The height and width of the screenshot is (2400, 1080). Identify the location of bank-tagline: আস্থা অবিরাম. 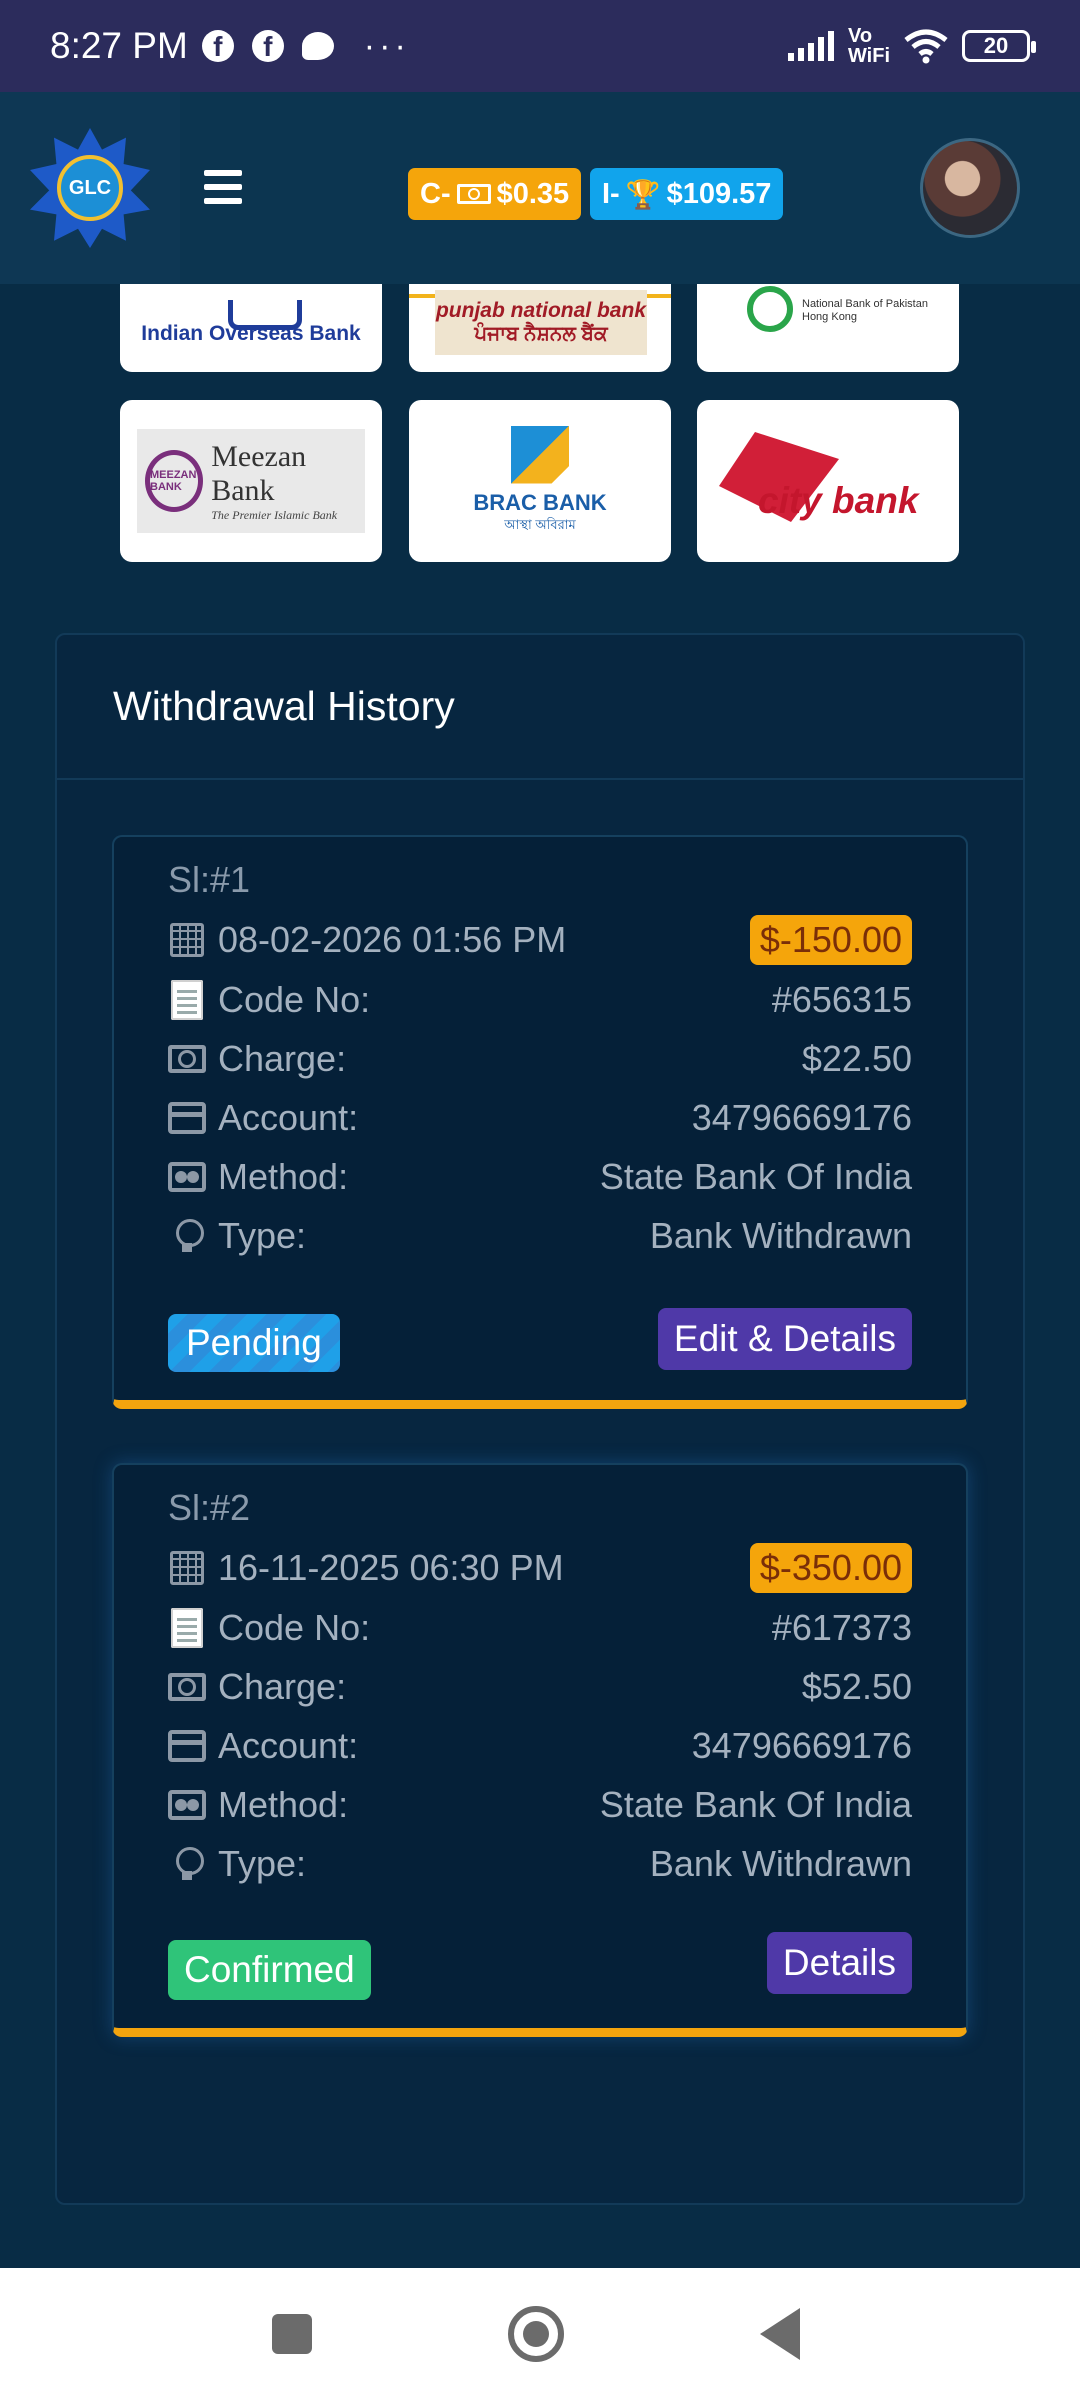
(540, 524).